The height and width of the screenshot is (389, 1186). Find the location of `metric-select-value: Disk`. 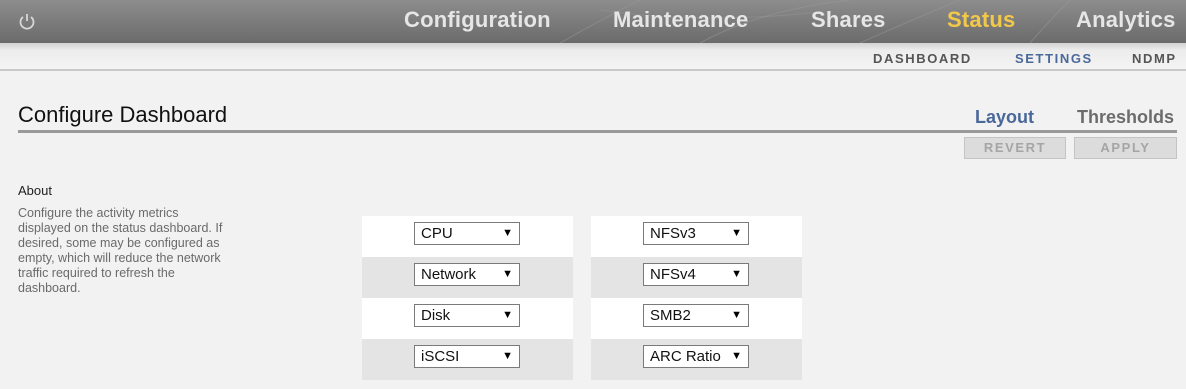

metric-select-value: Disk is located at coordinates (436, 315).